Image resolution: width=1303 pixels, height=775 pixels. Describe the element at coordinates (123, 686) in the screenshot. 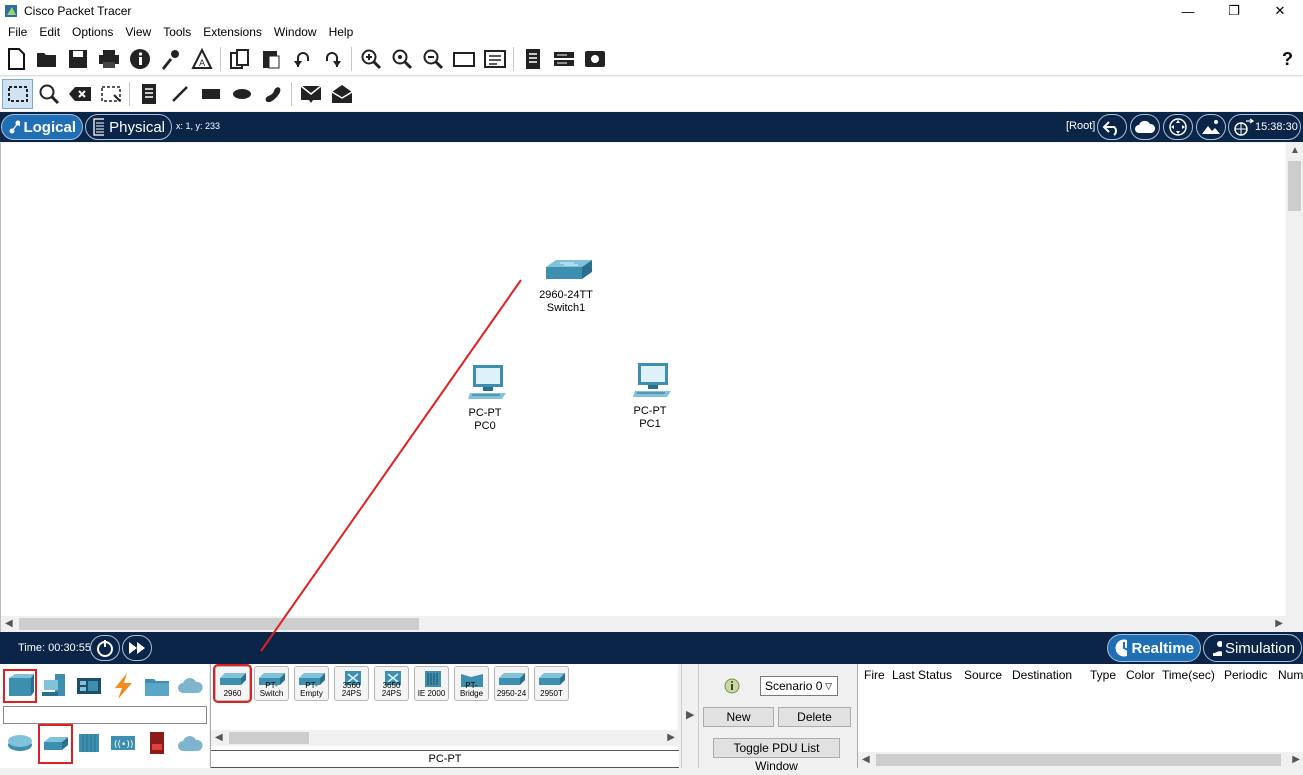

I see `category-connections` at that location.